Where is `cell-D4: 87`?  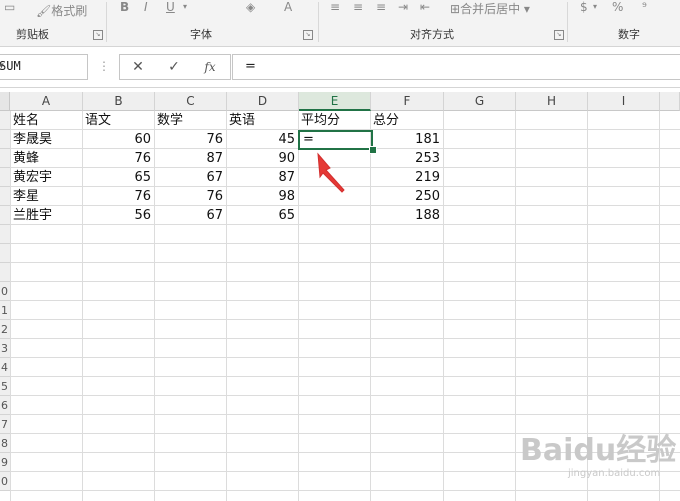
cell-D4: 87 is located at coordinates (262, 177).